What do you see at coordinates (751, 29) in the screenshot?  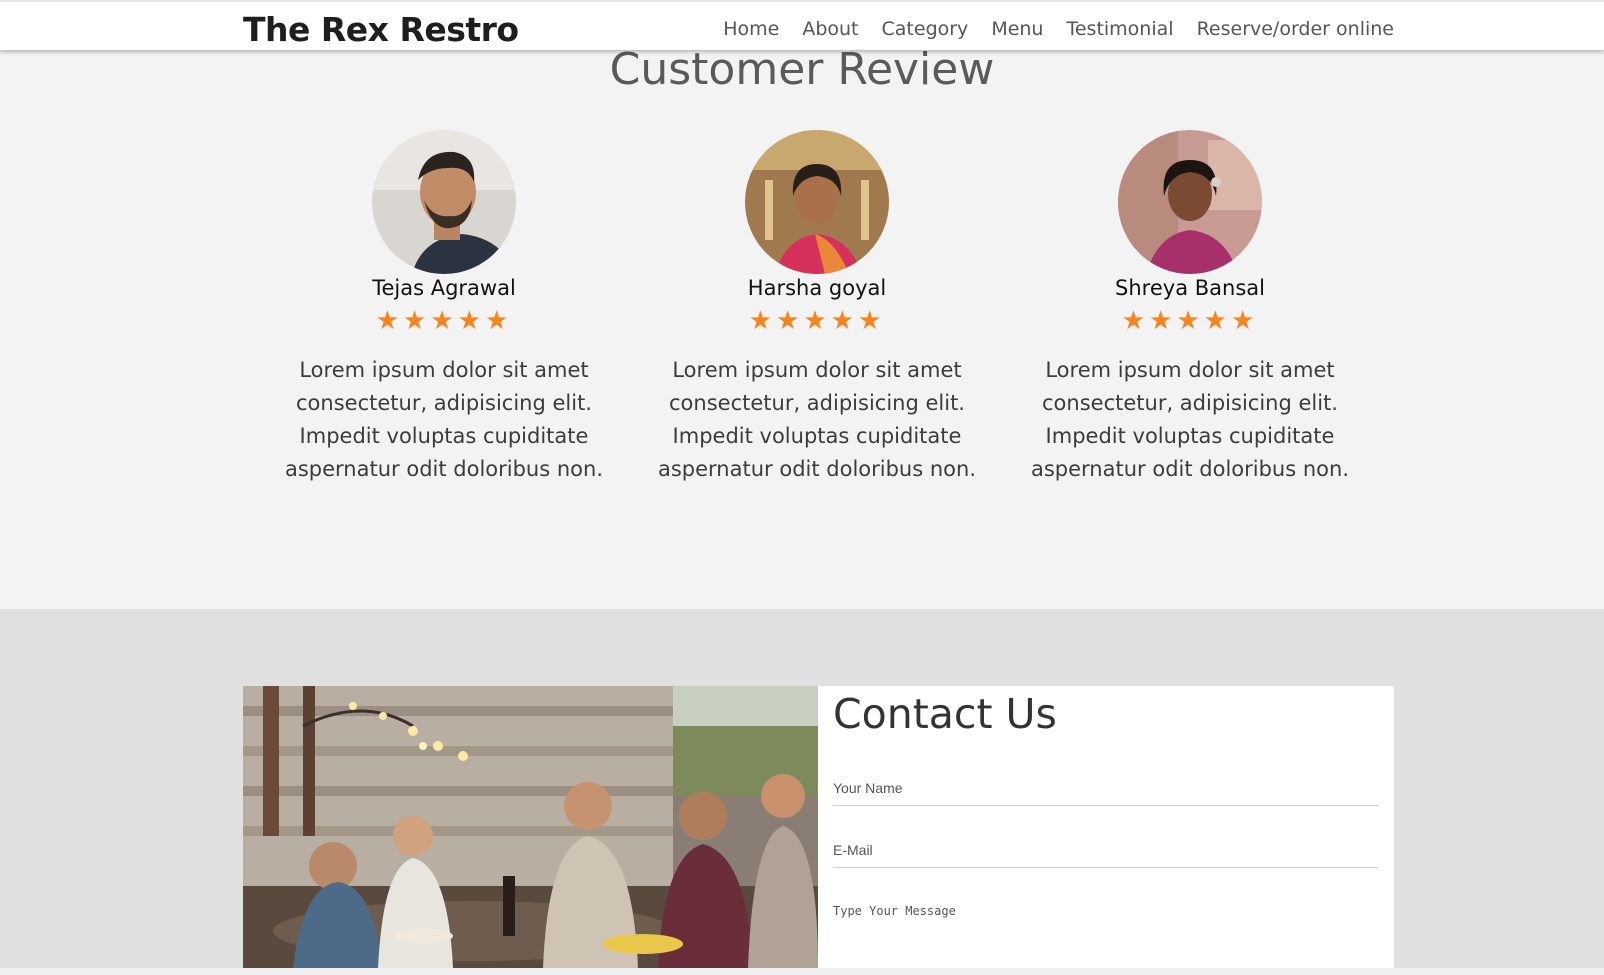 I see `nav-home: Home` at bounding box center [751, 29].